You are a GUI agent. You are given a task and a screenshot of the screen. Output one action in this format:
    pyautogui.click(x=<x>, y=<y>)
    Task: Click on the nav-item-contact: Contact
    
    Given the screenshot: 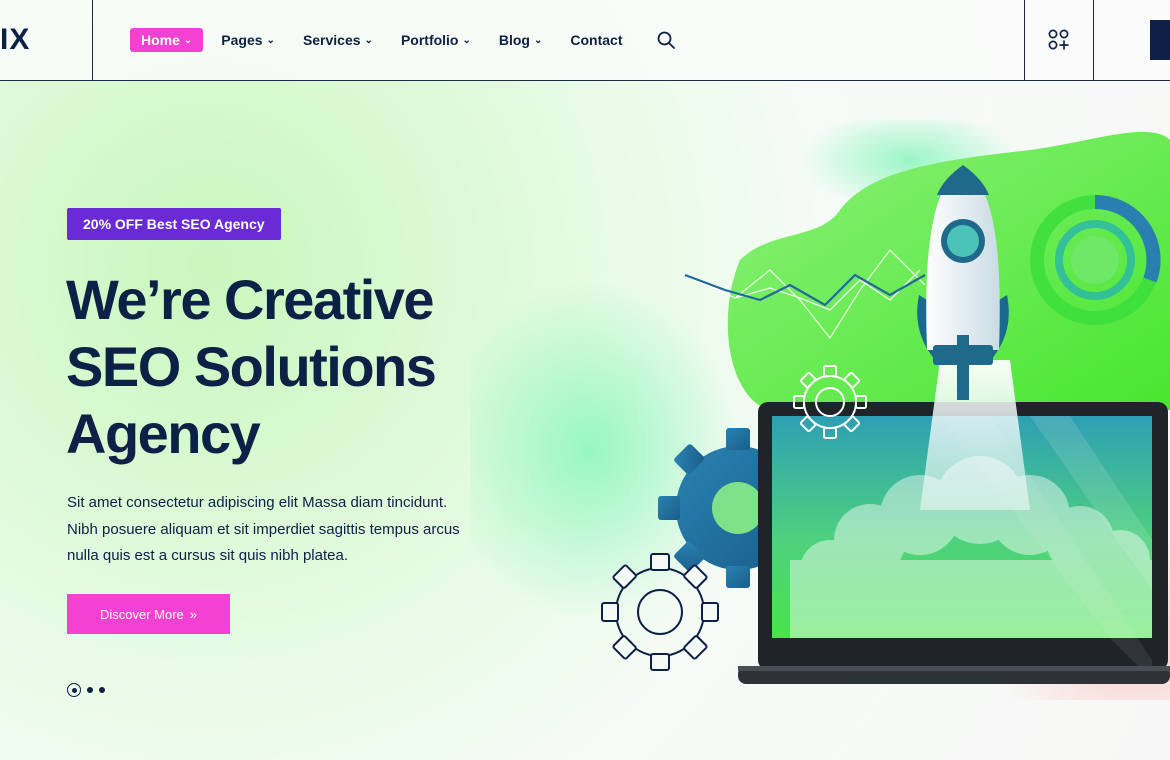 What is the action you would take?
    pyautogui.click(x=596, y=40)
    